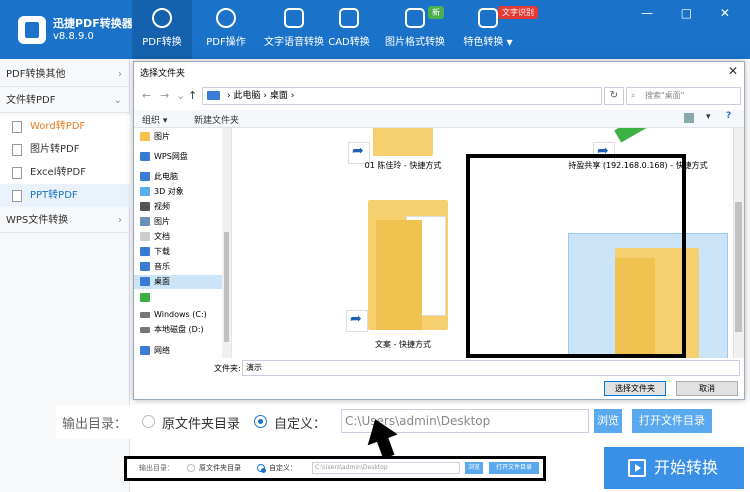 This screenshot has height=492, width=750. I want to click on dialog-title: 选择文件夹, so click(163, 74).